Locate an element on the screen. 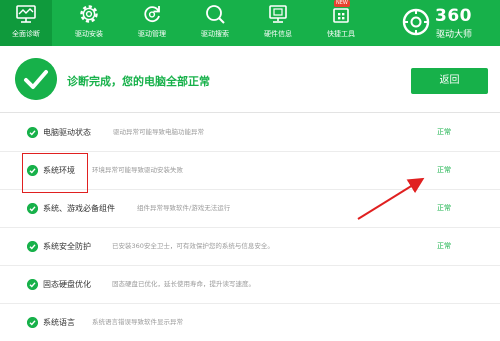  tab-label: 全面诊断 is located at coordinates (26, 34).